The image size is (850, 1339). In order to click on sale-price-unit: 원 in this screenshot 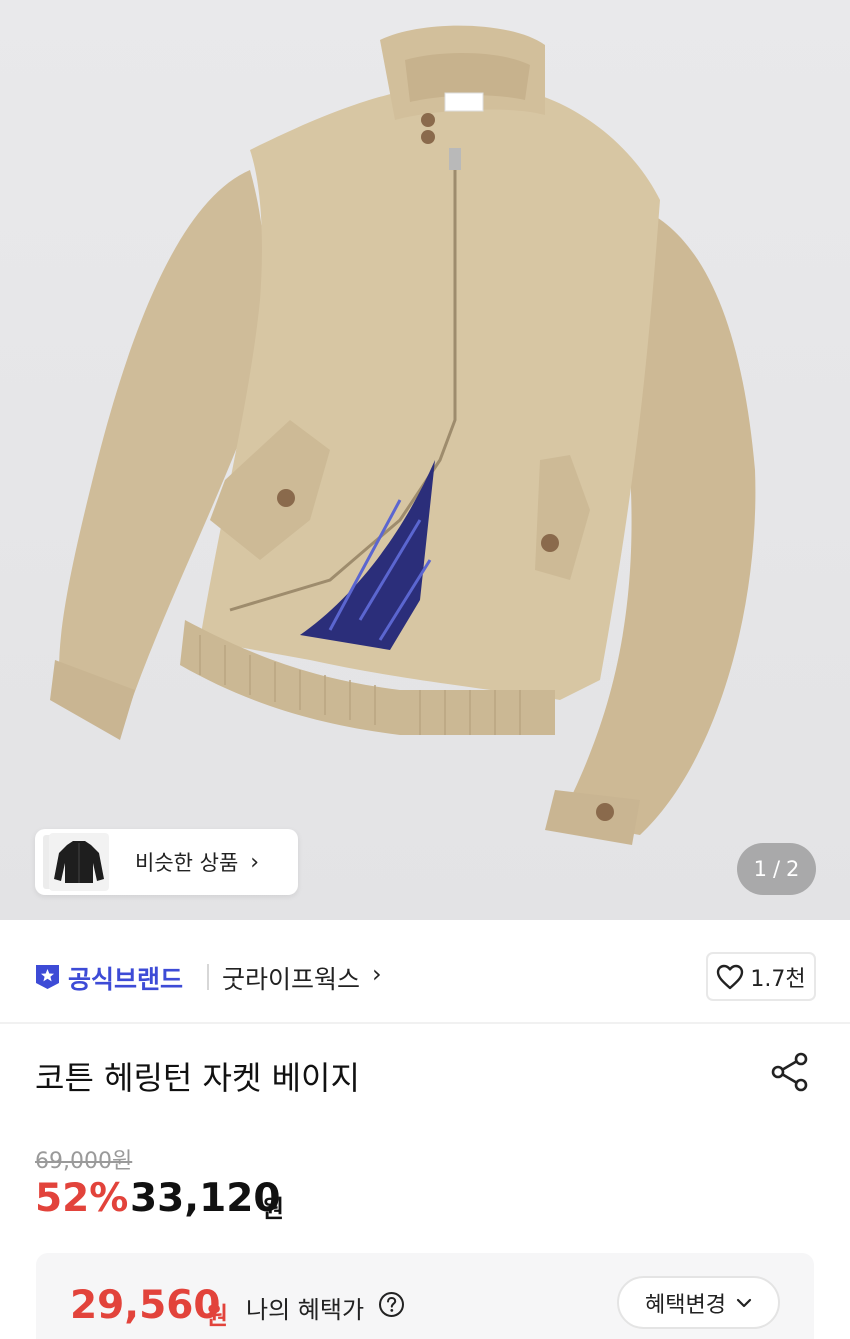, I will do `click(273, 1209)`.